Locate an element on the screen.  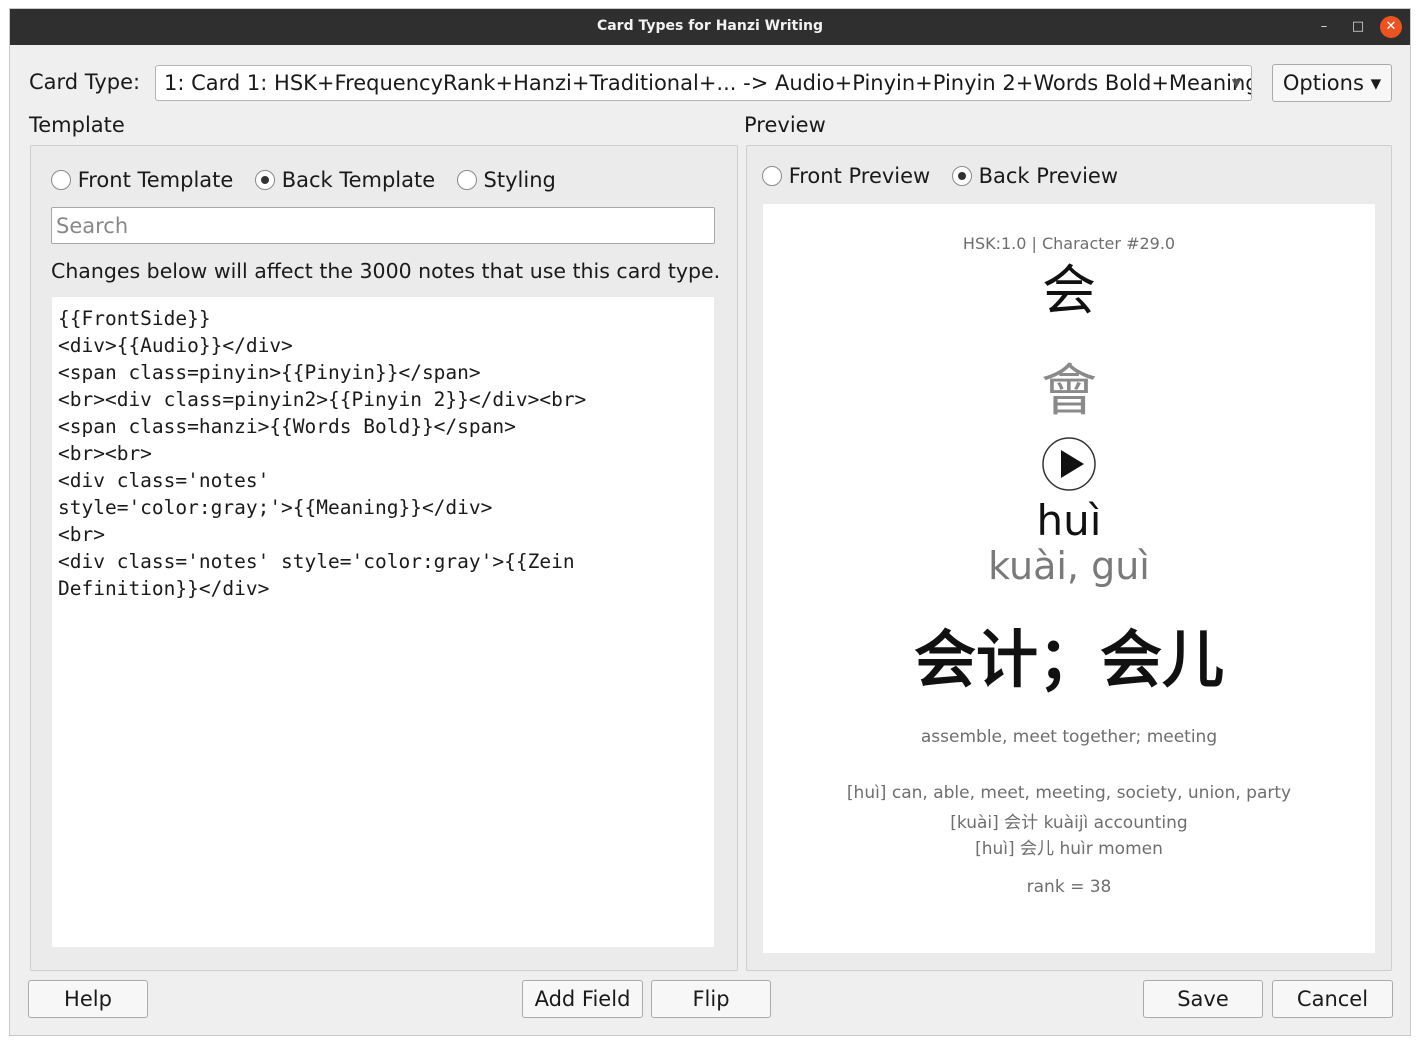
add-field-button: Add Field is located at coordinates (582, 999).